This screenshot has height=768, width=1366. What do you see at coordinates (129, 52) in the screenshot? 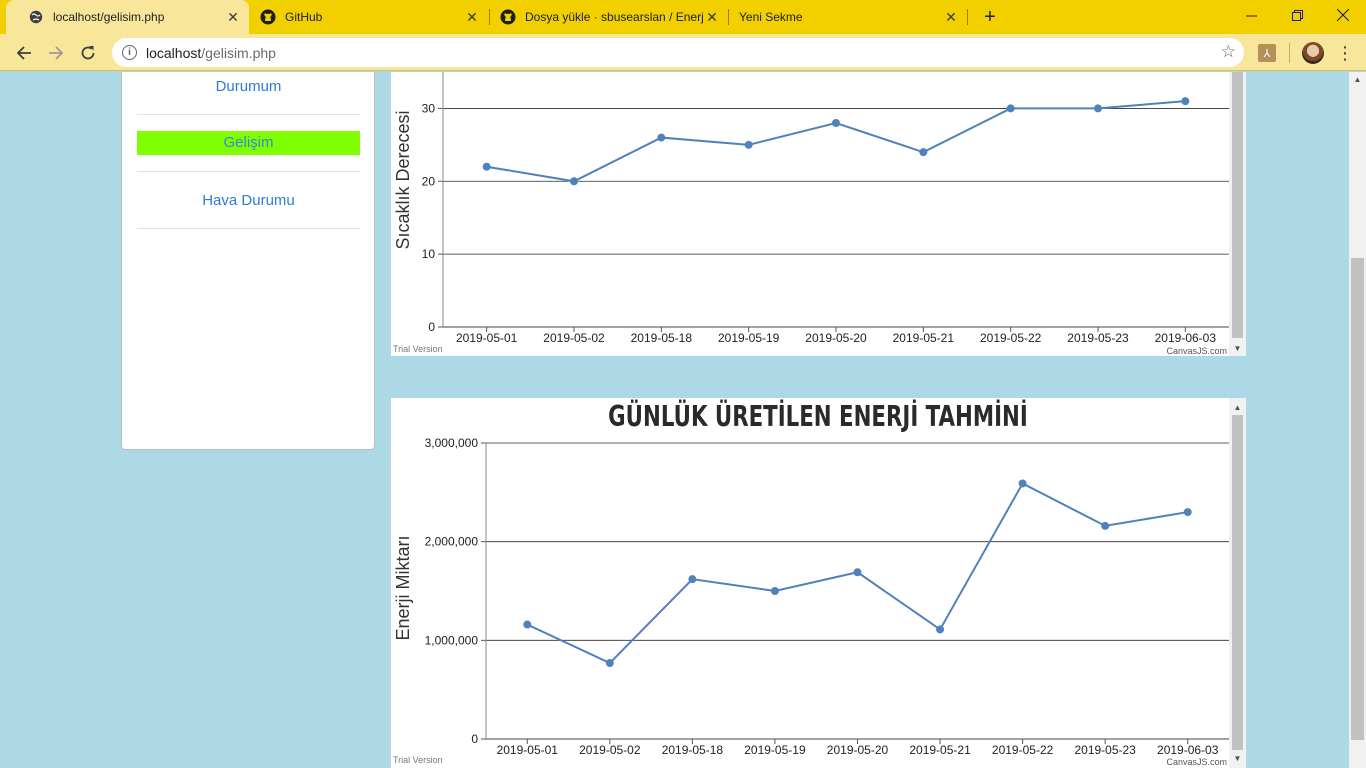
I see `site-info-icon: i` at bounding box center [129, 52].